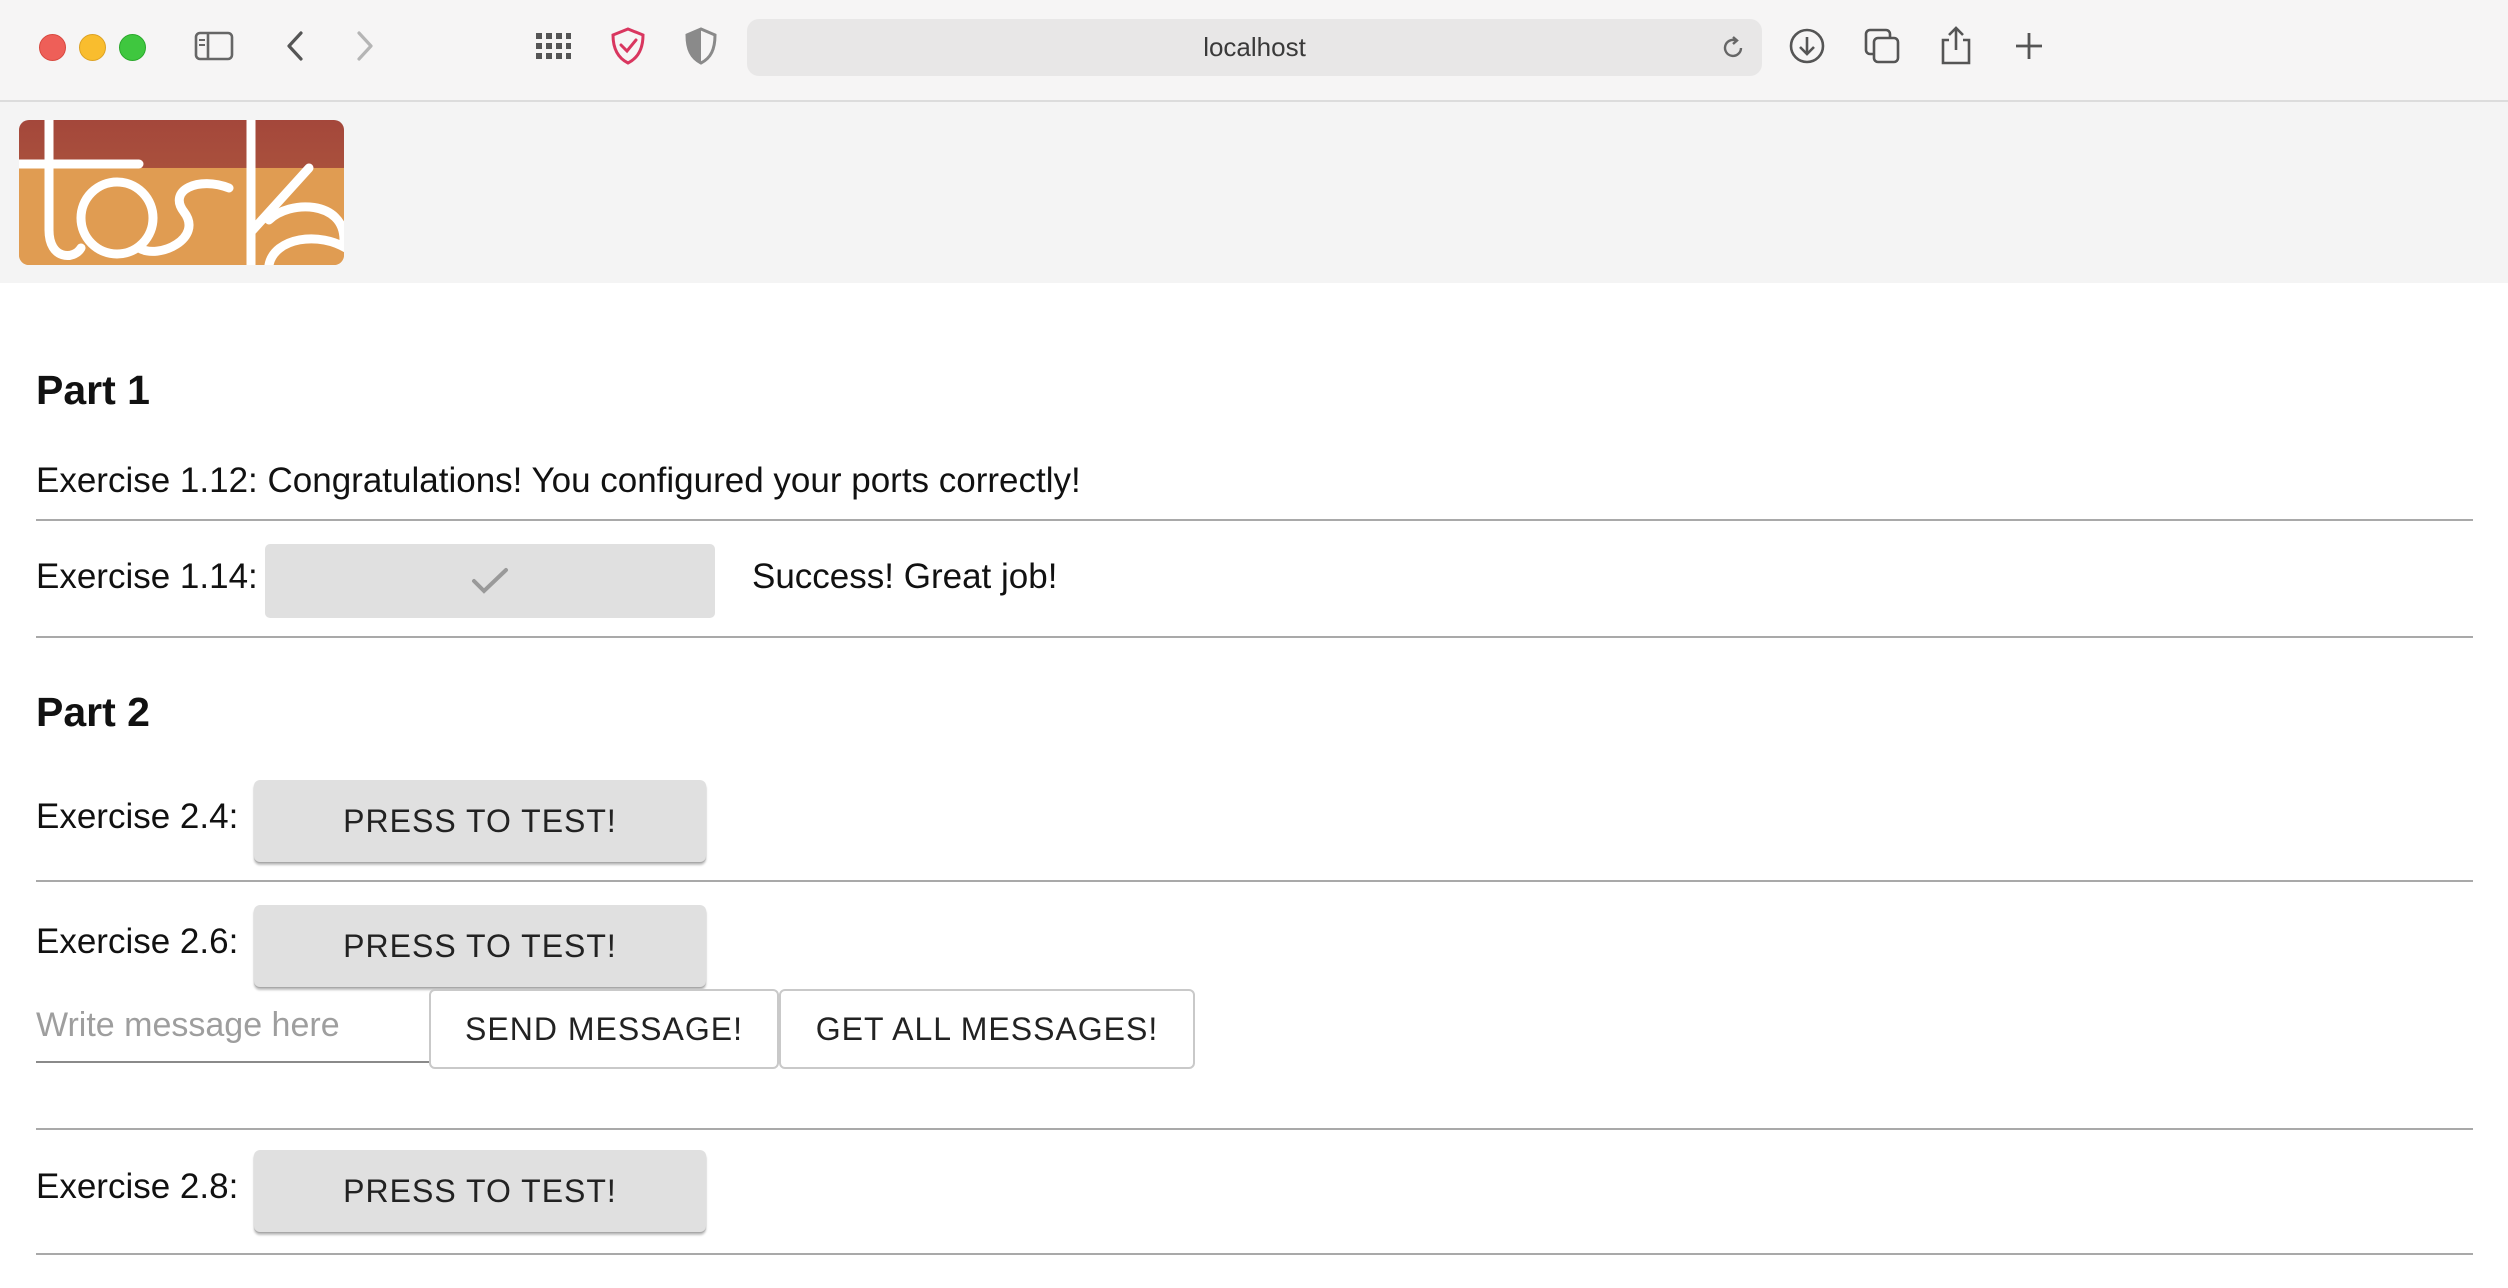 The height and width of the screenshot is (1288, 2508). I want to click on exercise-1-14-label: Exercise 1.14:, so click(147, 576).